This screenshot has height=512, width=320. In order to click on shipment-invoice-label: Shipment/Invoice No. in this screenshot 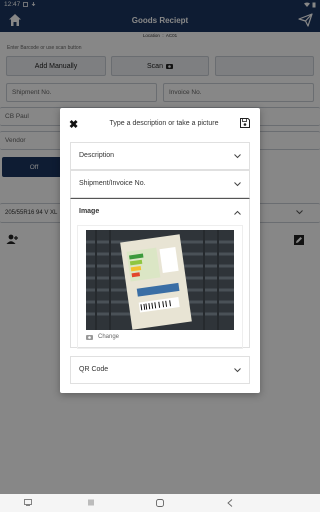, I will do `click(112, 183)`.